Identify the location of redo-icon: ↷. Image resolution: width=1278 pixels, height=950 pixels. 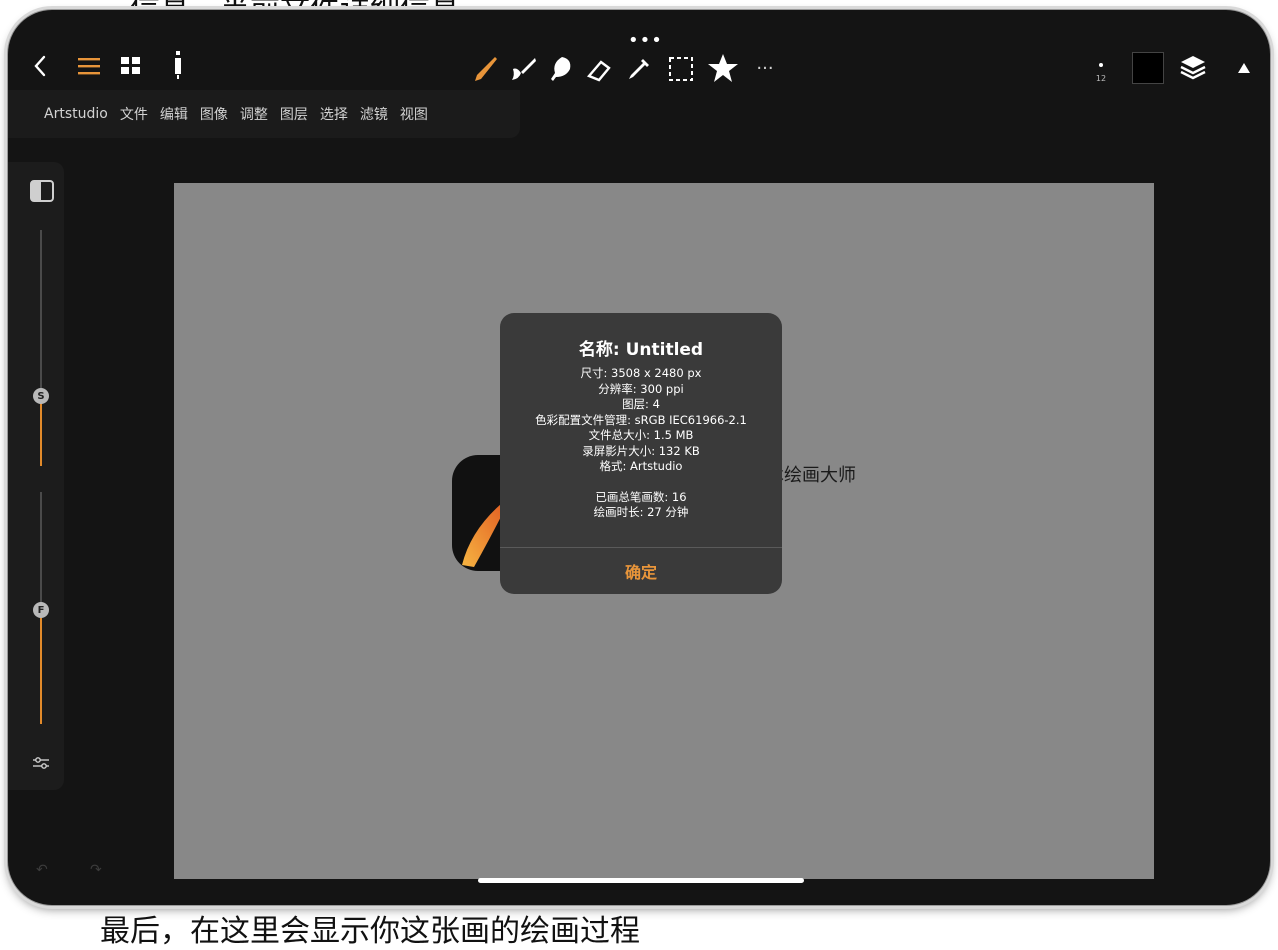
(96, 870).